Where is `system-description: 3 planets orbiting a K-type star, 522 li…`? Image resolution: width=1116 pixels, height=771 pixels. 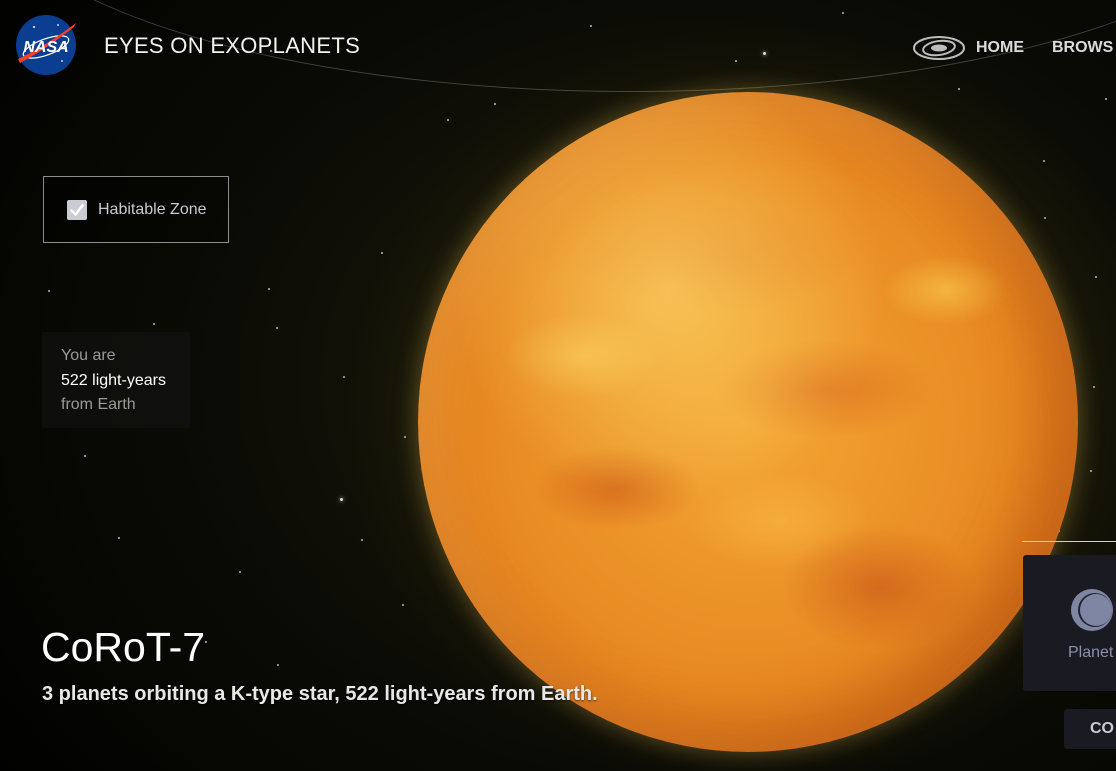 system-description: 3 planets orbiting a K-type star, 522 li… is located at coordinates (320, 694).